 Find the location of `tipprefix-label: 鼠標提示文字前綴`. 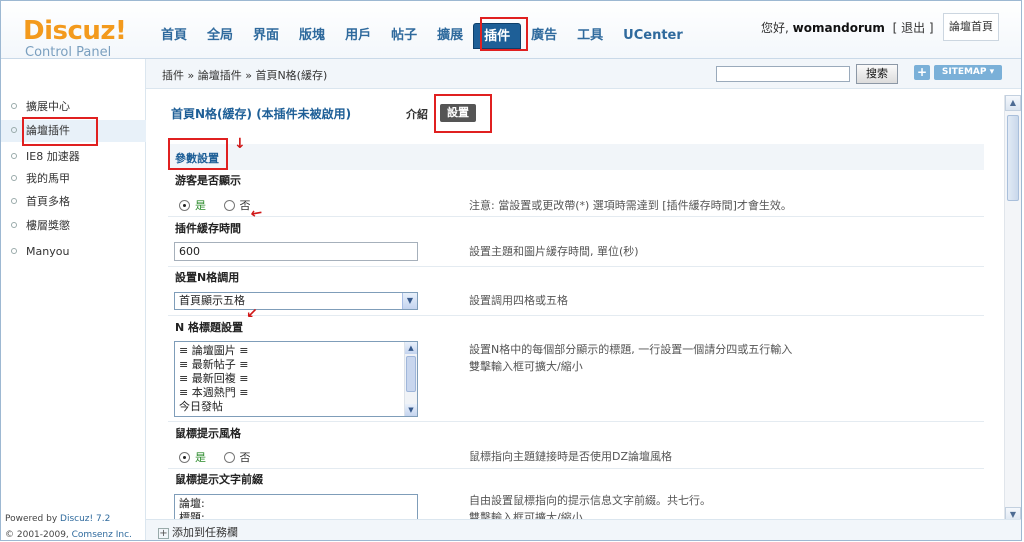

tipprefix-label: 鼠標提示文字前綴 is located at coordinates (219, 479).